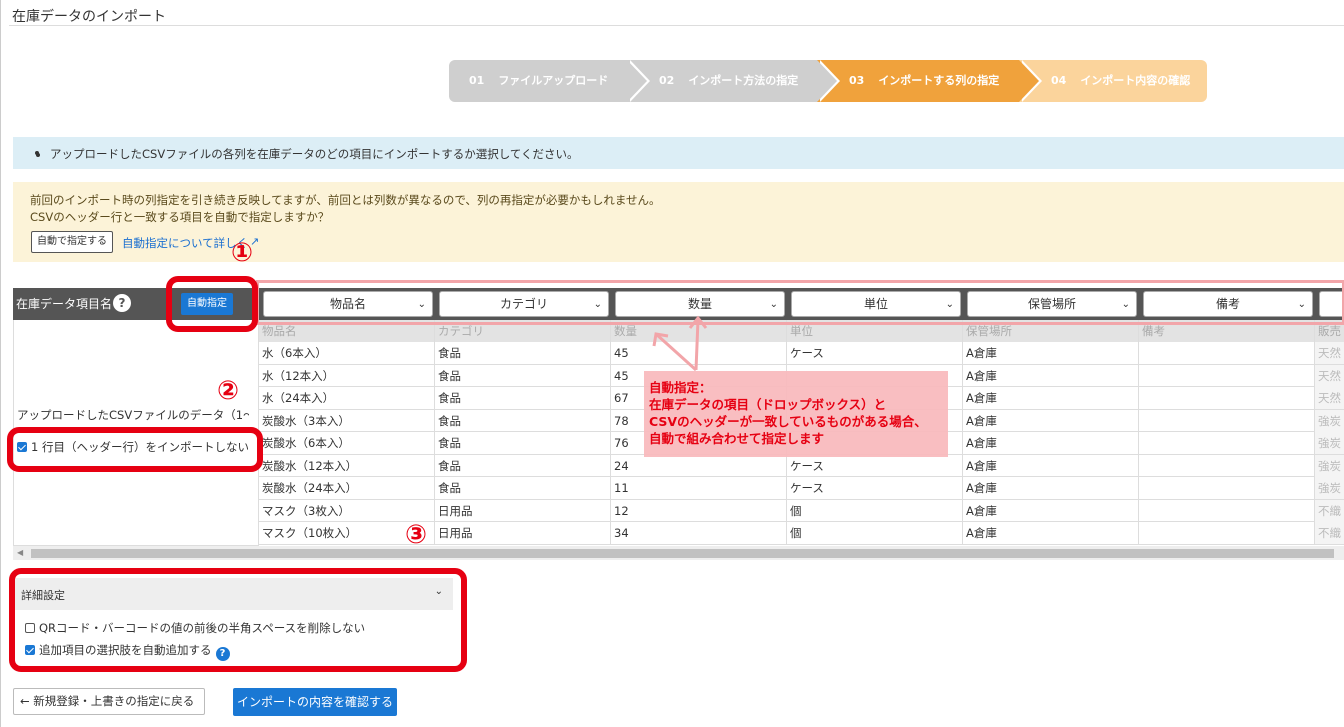  I want to click on step-confirm: 04 インポート内容の確認, so click(1113, 81).